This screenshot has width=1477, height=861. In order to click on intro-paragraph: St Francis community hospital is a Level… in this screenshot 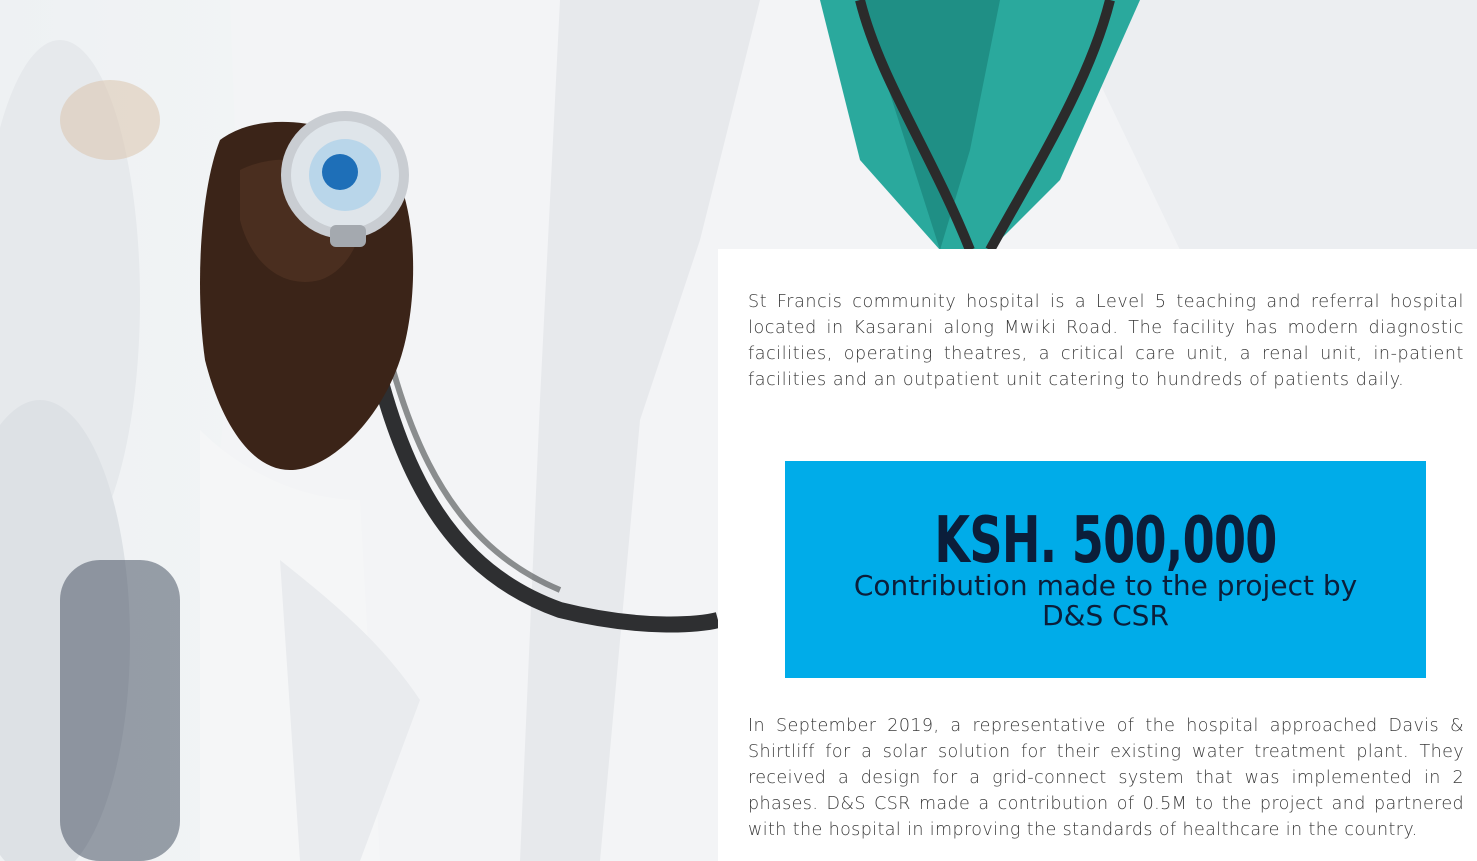, I will do `click(1106, 341)`.